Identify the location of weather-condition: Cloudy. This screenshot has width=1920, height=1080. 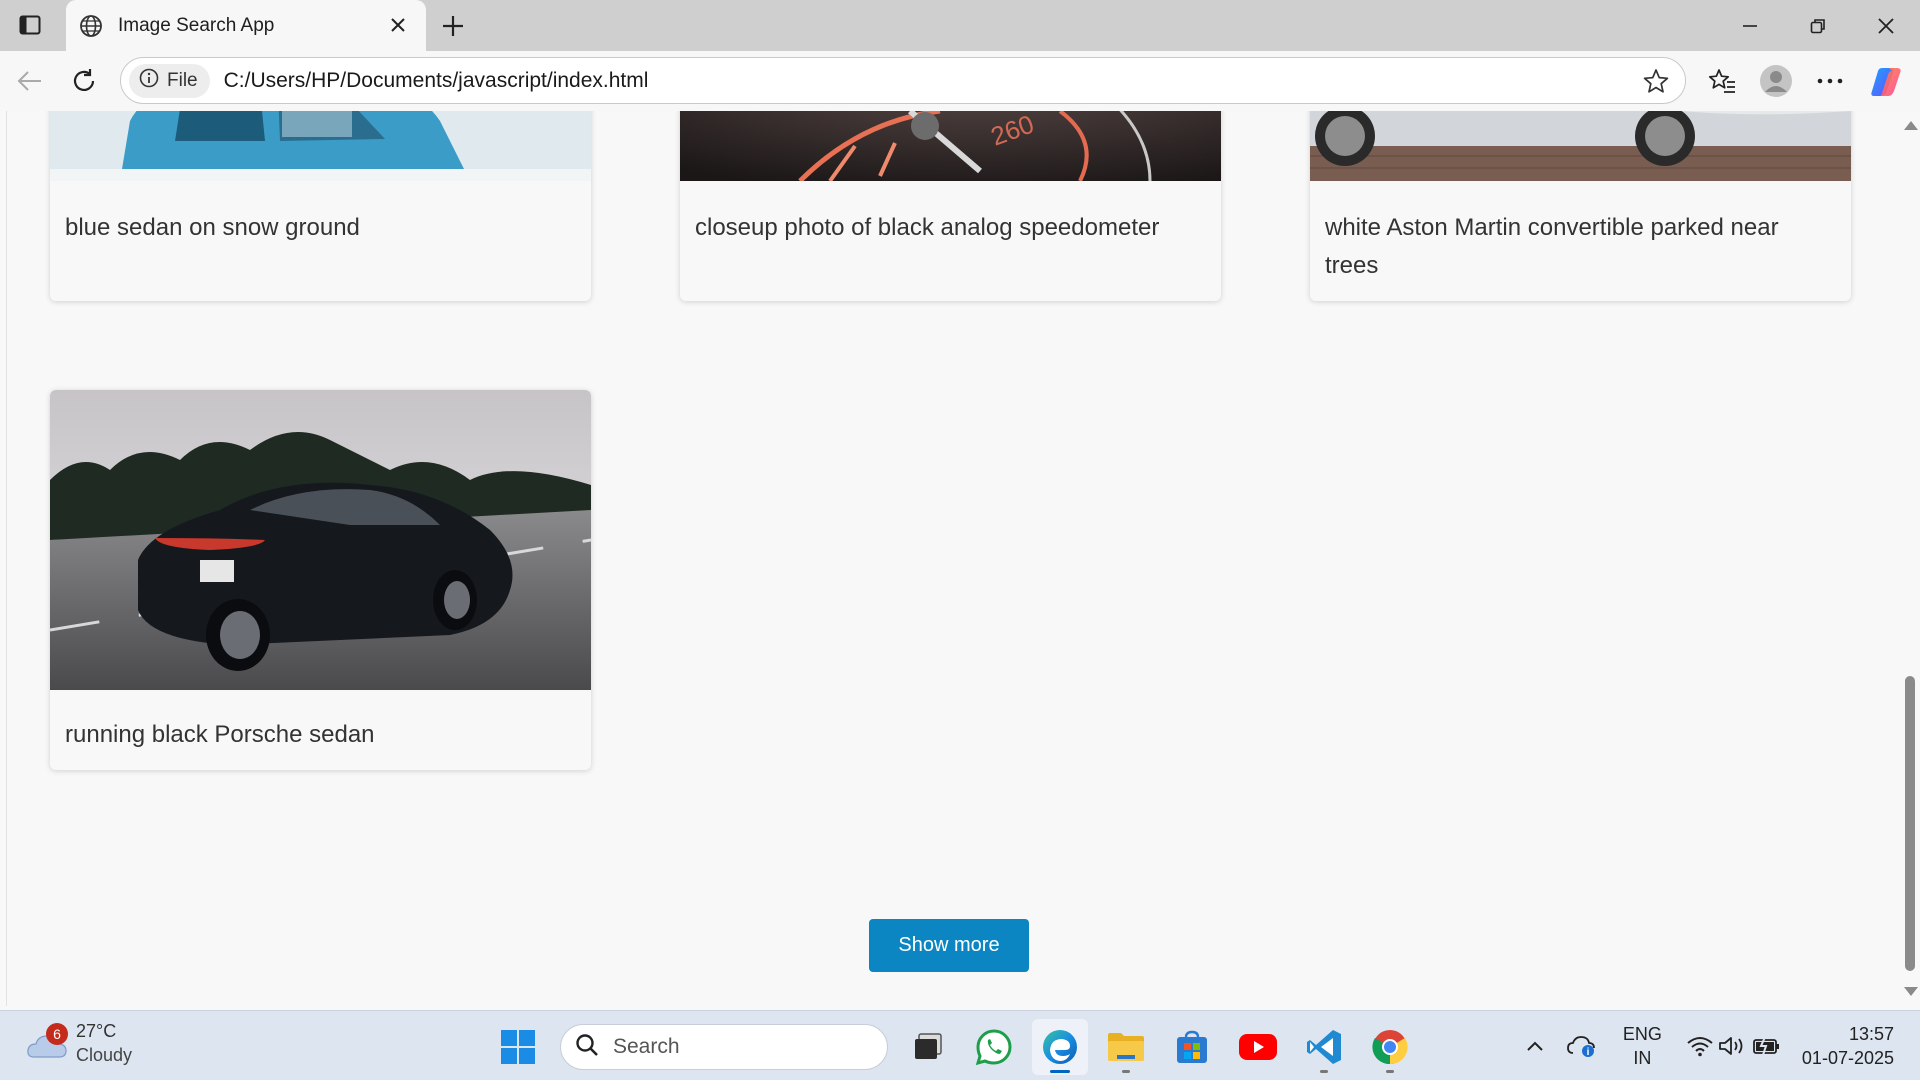
(104, 1055).